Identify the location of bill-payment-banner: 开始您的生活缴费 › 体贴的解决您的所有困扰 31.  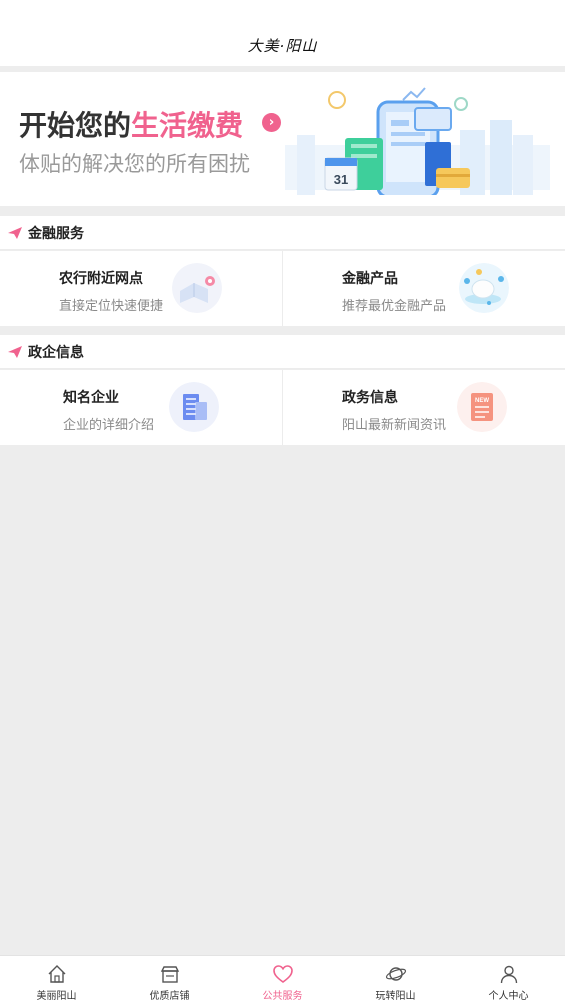
(282, 139).